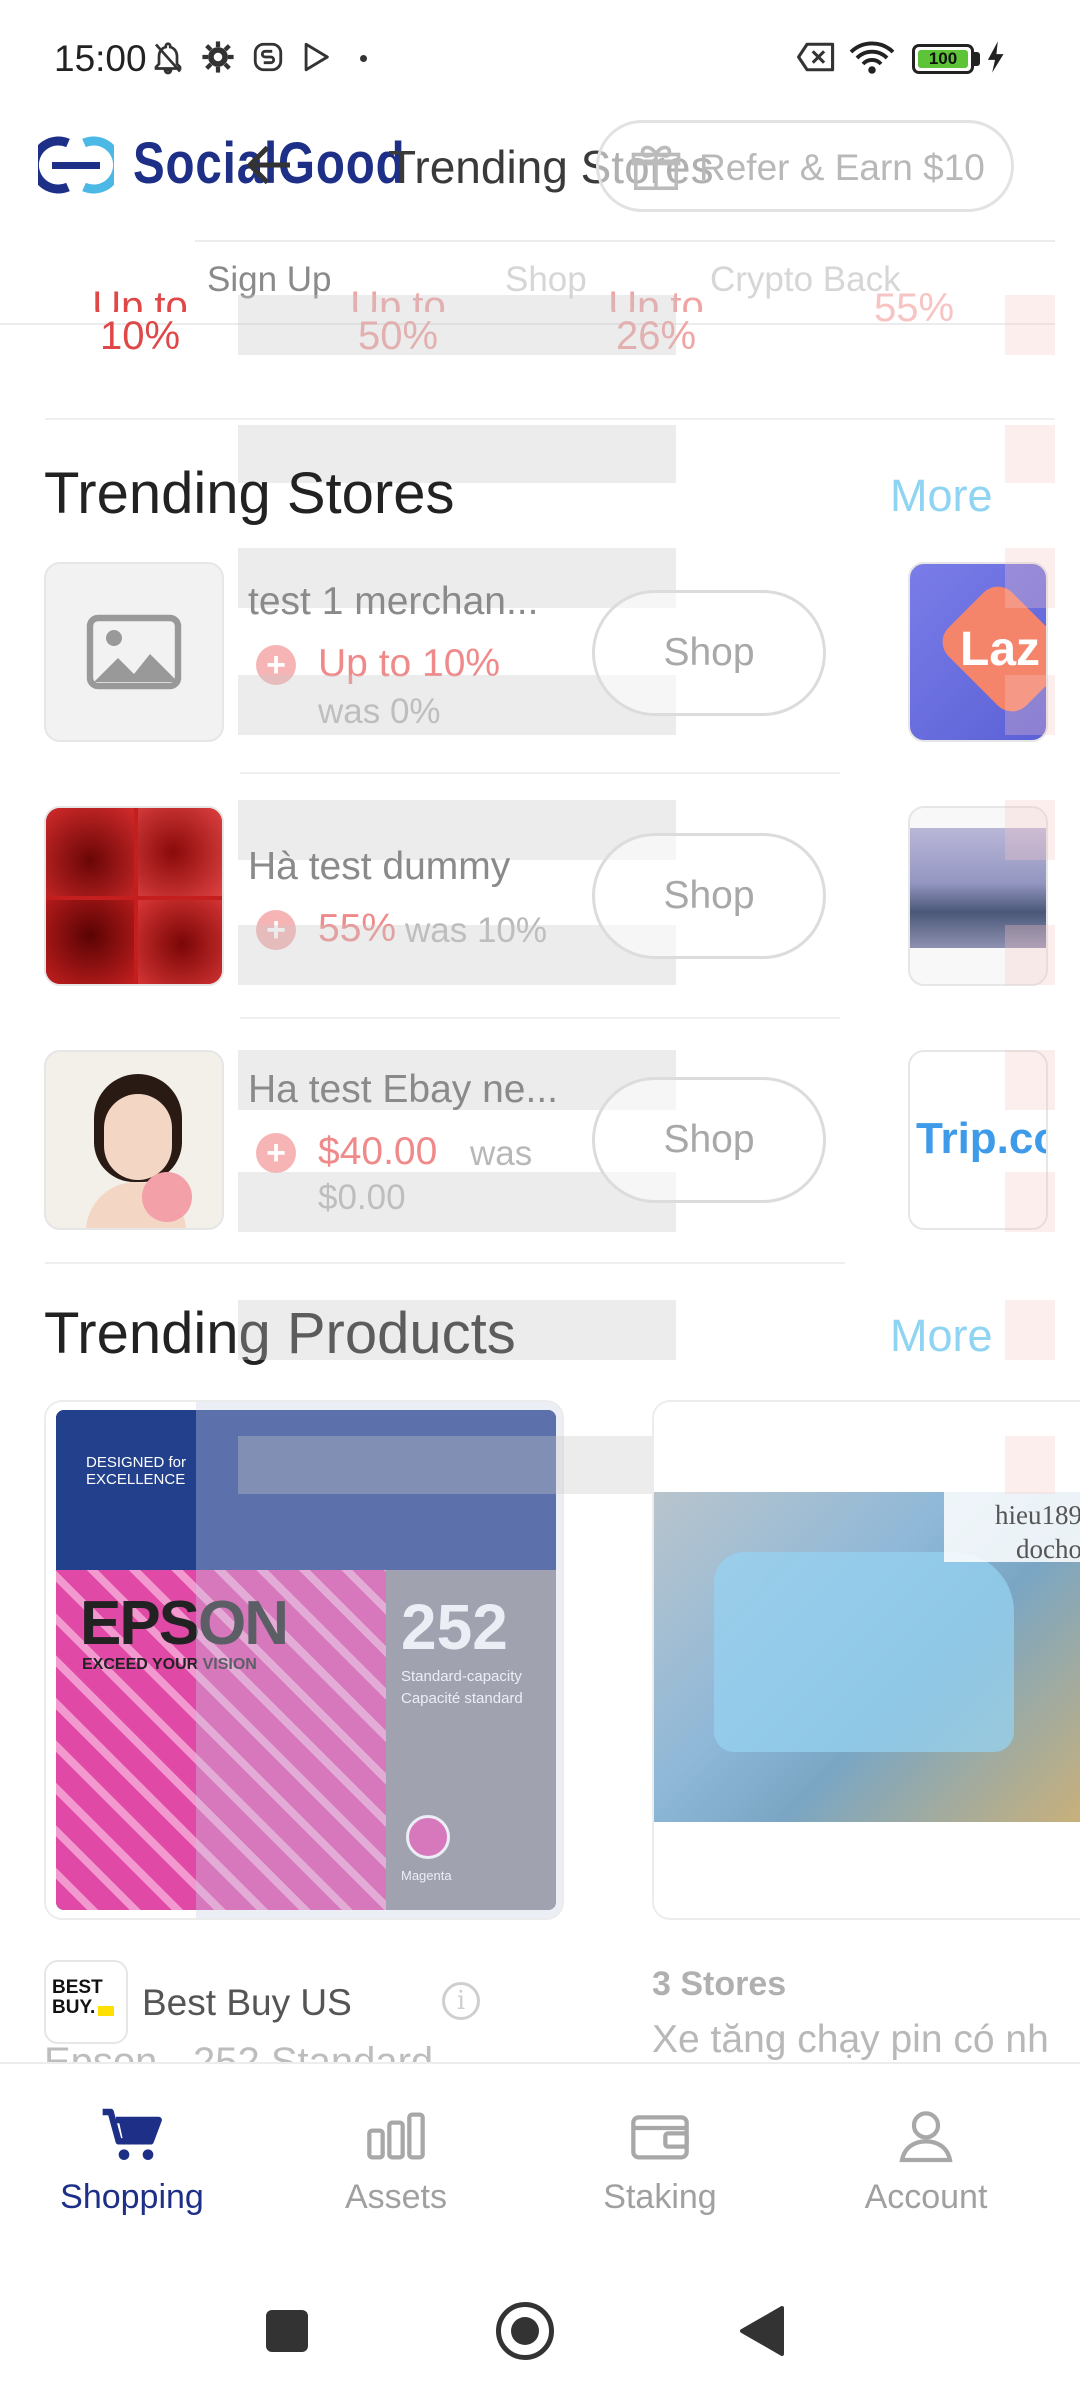 The image size is (1080, 2400). What do you see at coordinates (941, 496) in the screenshot?
I see `trending-stores-more-link: More` at bounding box center [941, 496].